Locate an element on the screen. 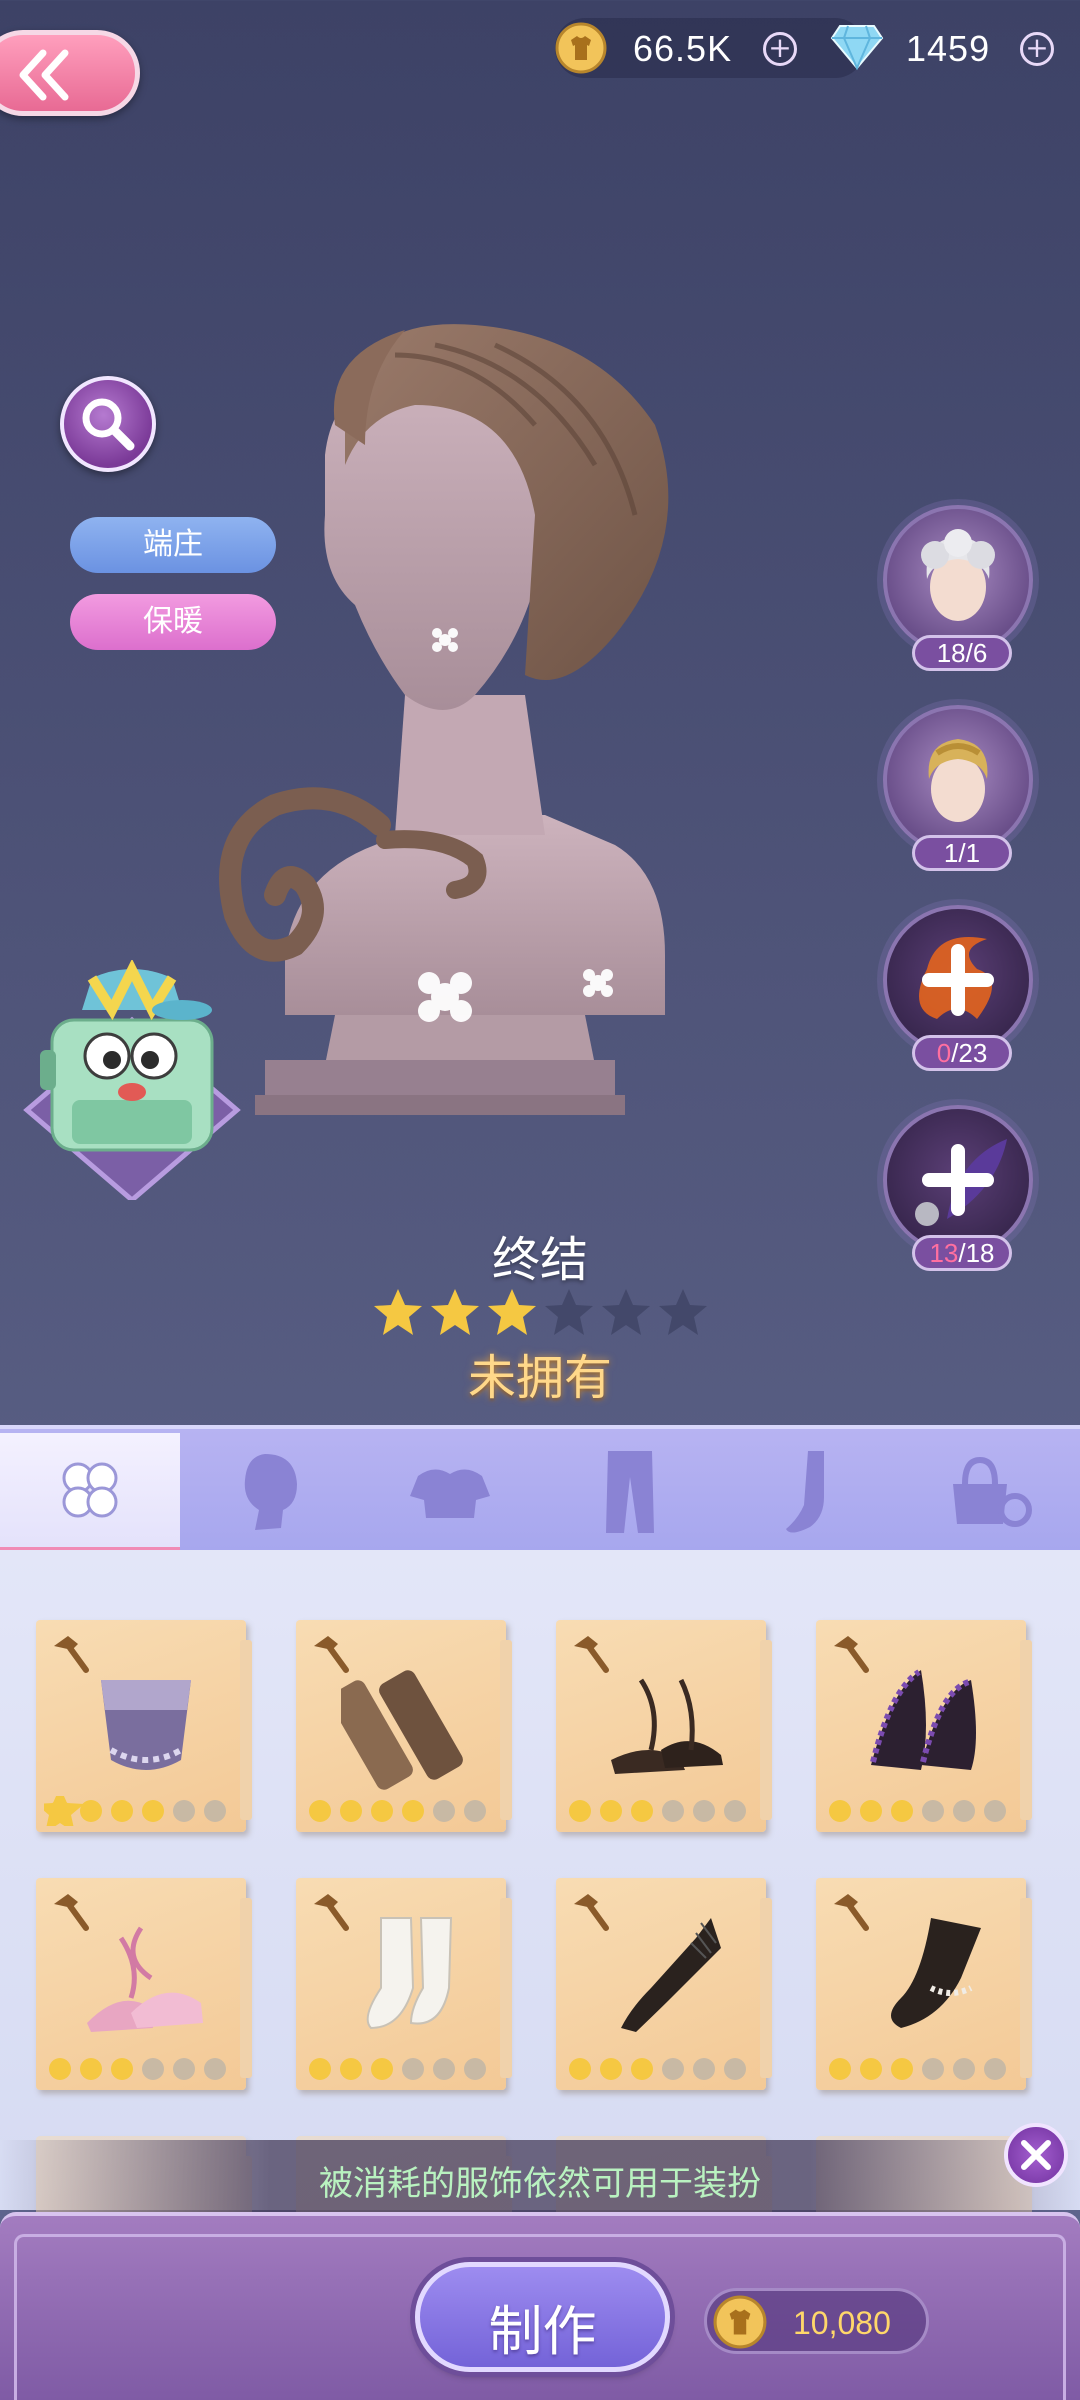 This screenshot has height=2400, width=1080. double-chevron-left-icon is located at coordinates (44, 75).